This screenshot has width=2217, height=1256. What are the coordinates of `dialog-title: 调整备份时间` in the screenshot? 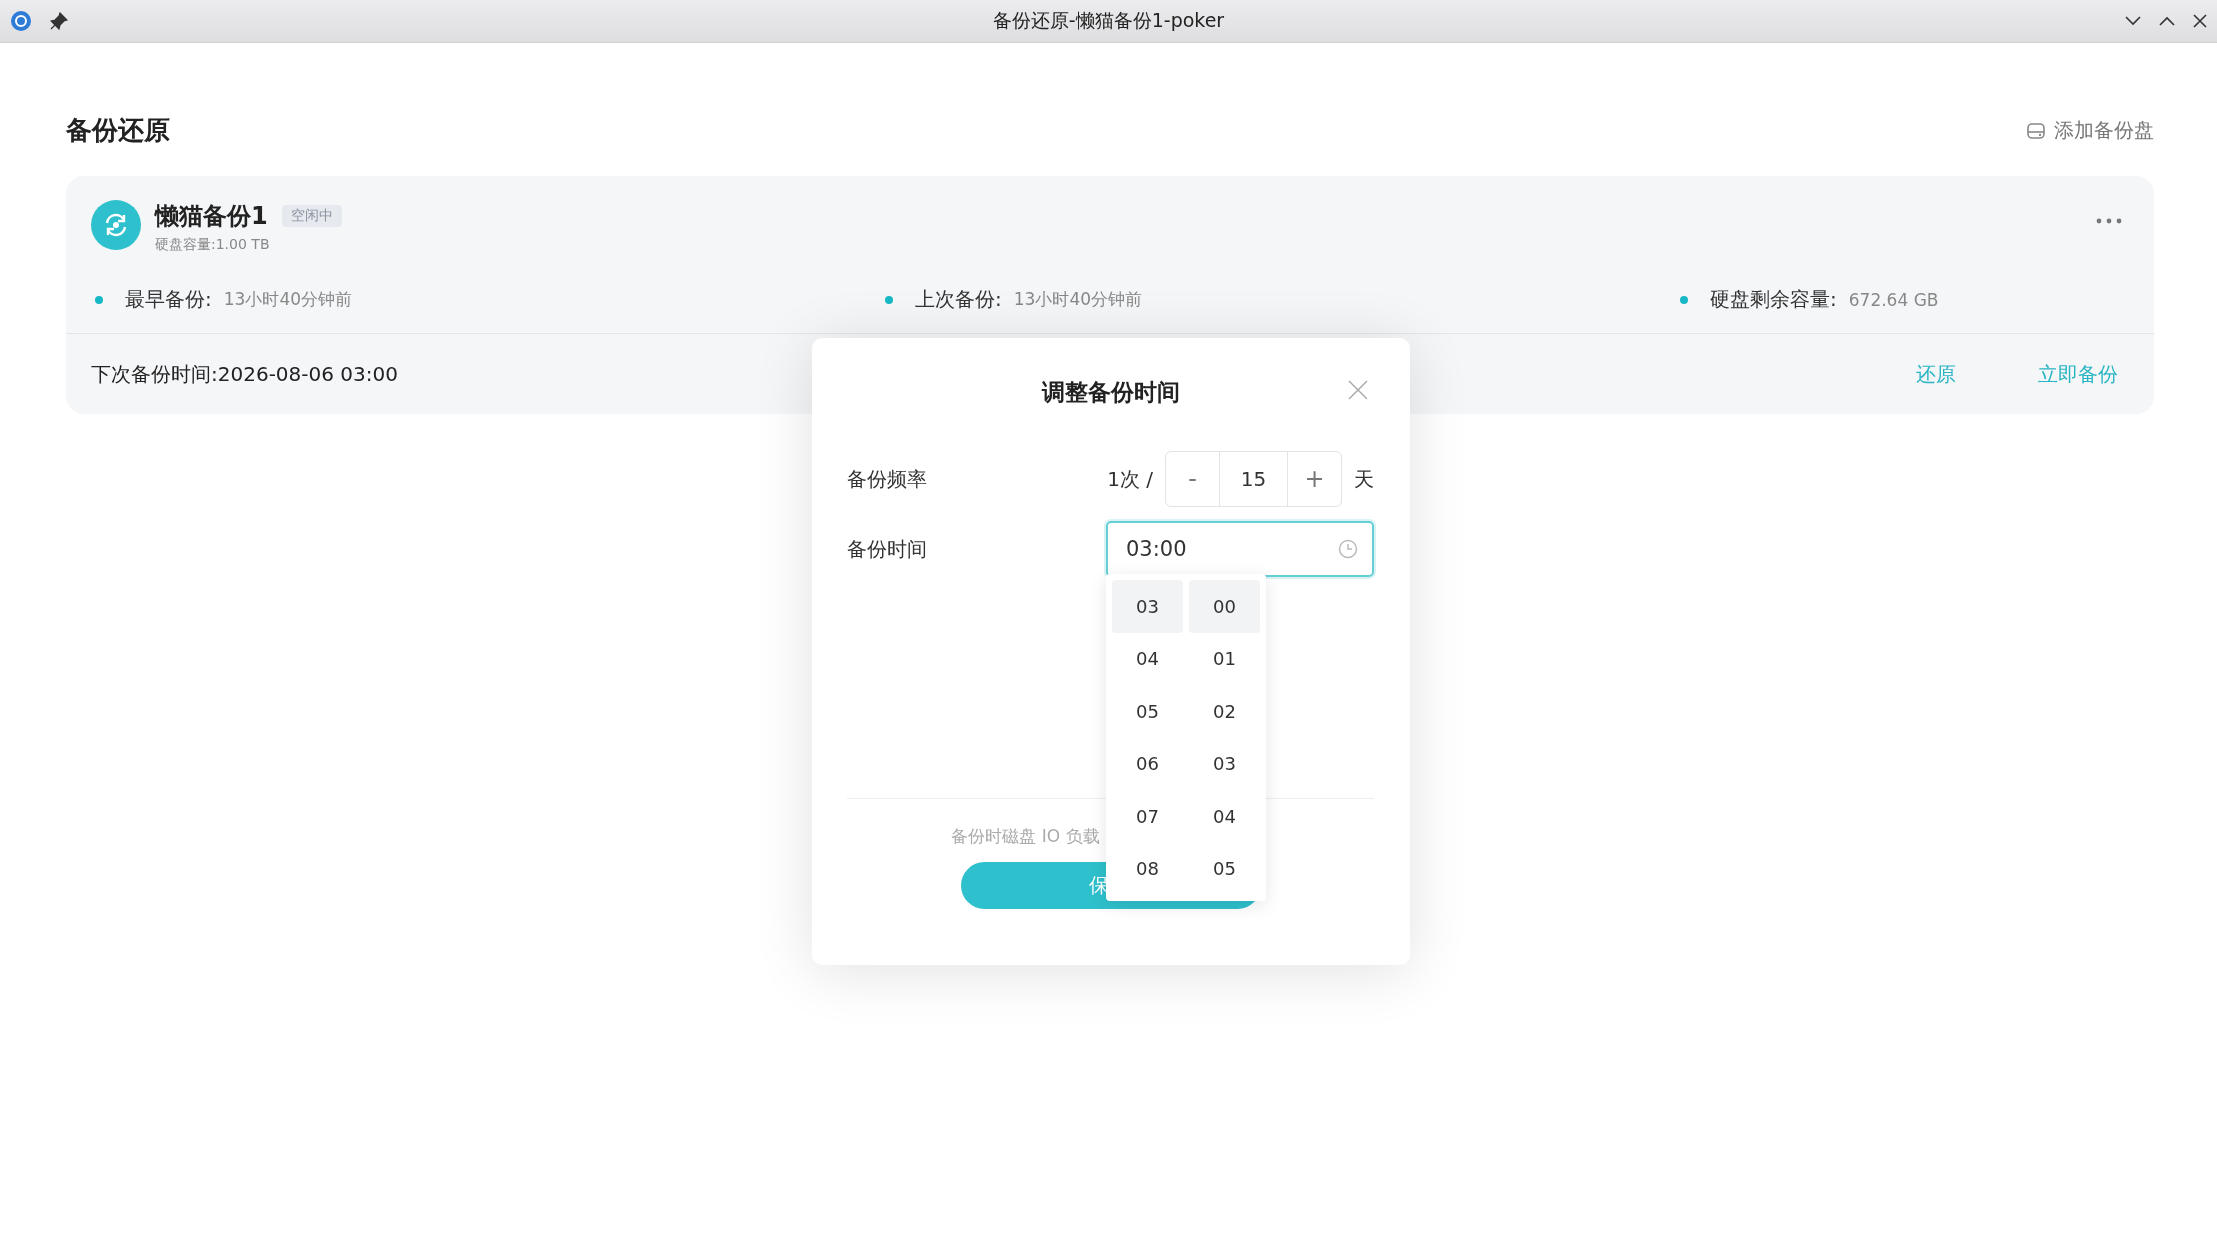 It's located at (1110, 392).